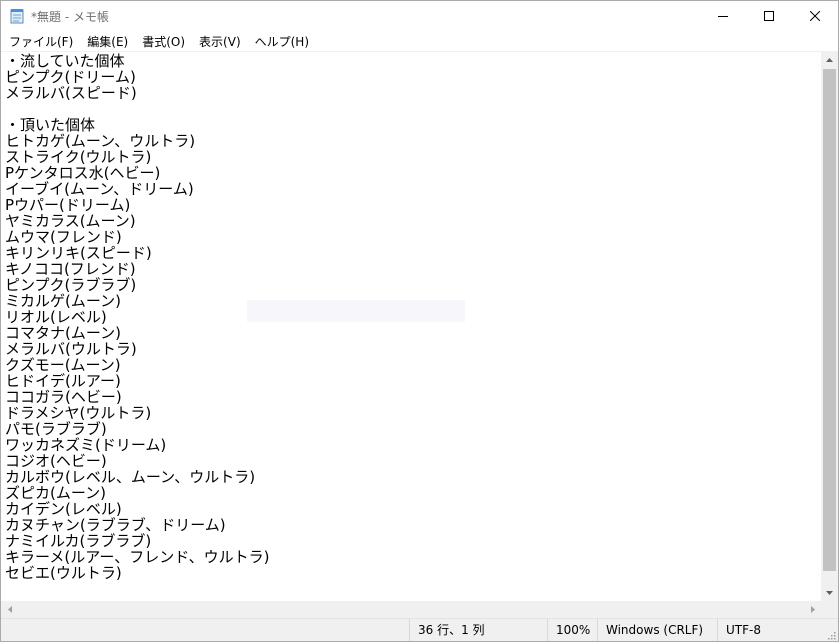  What do you see at coordinates (40, 41) in the screenshot?
I see `menu-file: ファイル(F)` at bounding box center [40, 41].